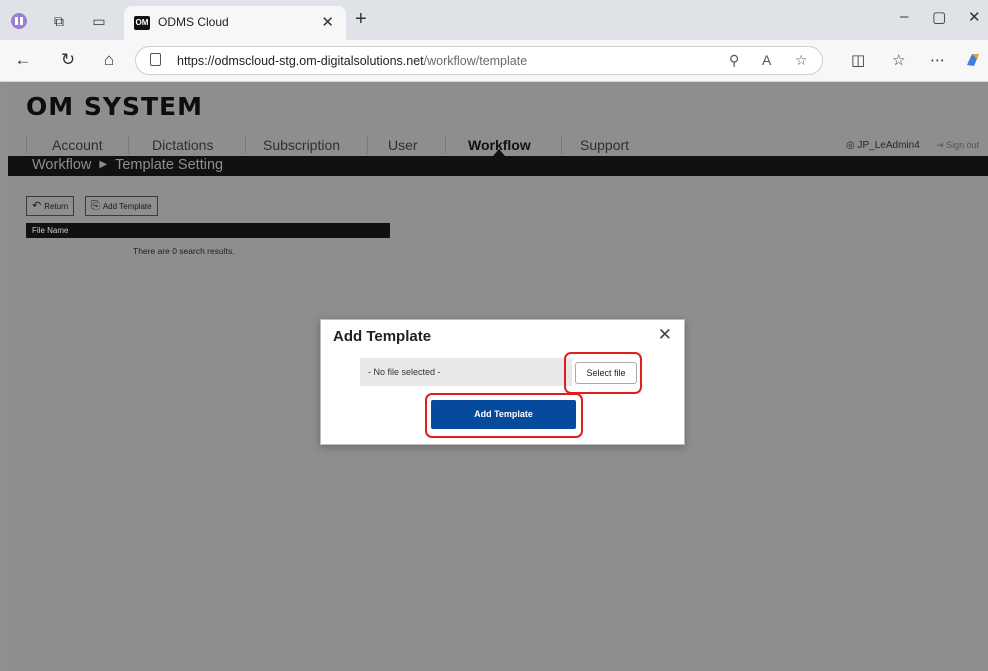  Describe the element at coordinates (888, 145) in the screenshot. I see `user-name: JP_LeAdmin4` at that location.